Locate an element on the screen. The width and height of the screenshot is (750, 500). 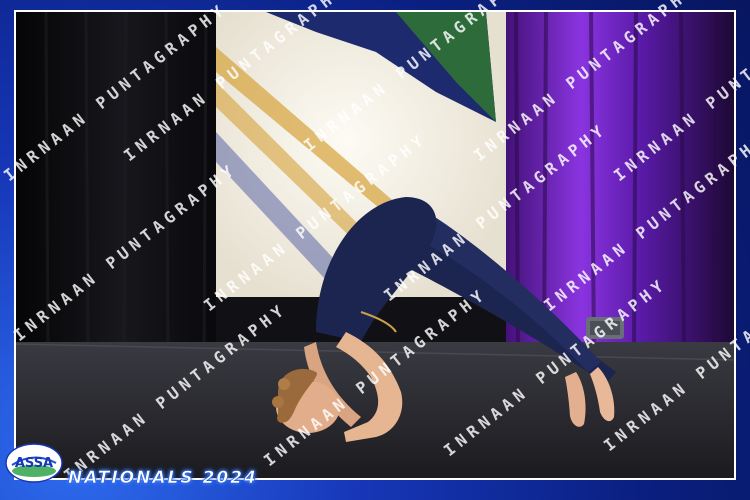
assa-logo: ASSA is located at coordinates (34, 463).